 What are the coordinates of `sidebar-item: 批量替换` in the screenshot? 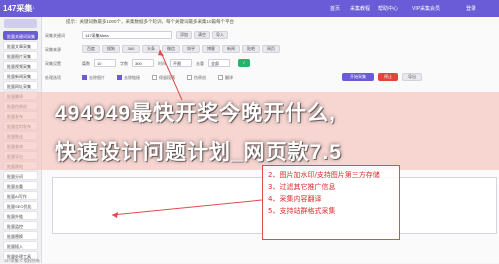 It's located at (20, 235).